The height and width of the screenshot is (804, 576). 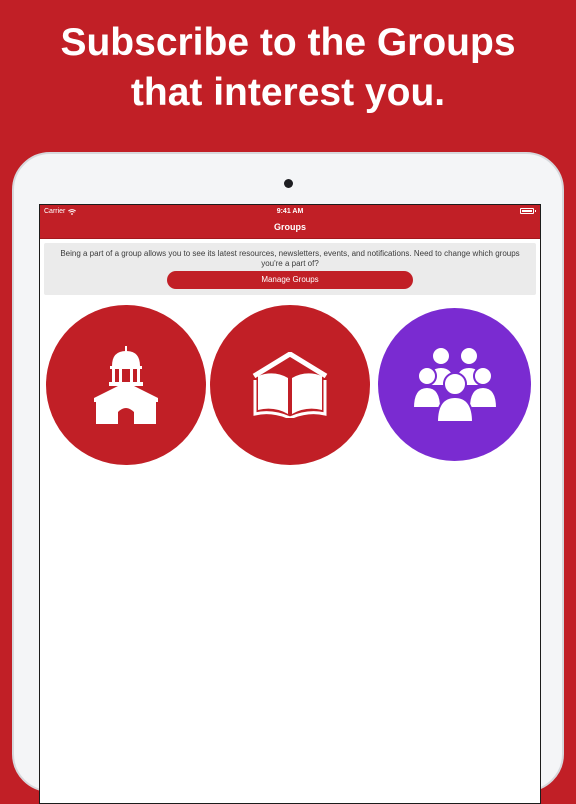 I want to click on promo-headline-line-1: Subscribe to the Groups, so click(x=288, y=42).